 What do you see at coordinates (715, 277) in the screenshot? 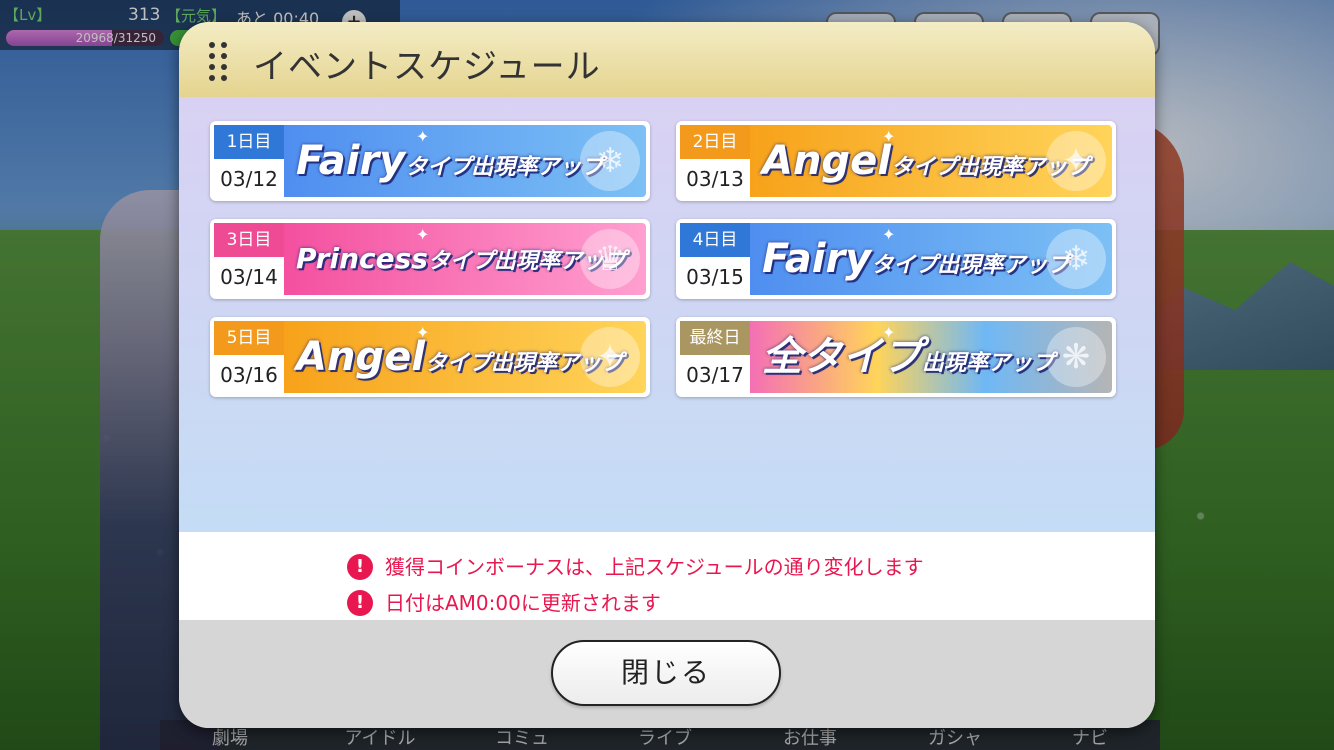
I see `schedule-date: 03/15` at bounding box center [715, 277].